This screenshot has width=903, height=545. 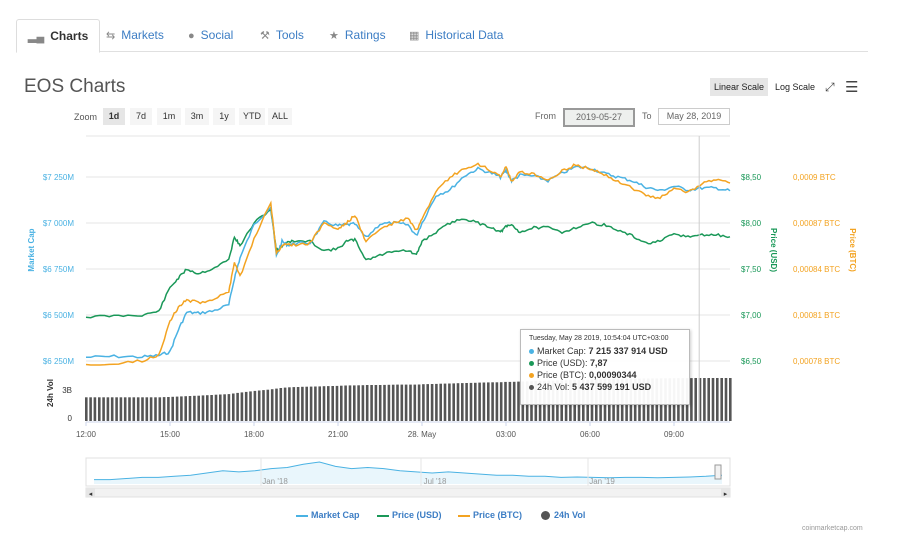 What do you see at coordinates (58, 361) in the screenshot?
I see `left-axis-tick-label: $6 250M` at bounding box center [58, 361].